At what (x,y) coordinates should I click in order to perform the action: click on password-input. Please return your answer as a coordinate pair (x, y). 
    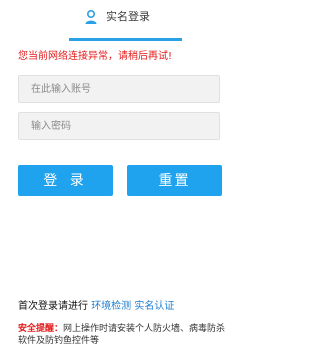
    Looking at the image, I should click on (119, 126).